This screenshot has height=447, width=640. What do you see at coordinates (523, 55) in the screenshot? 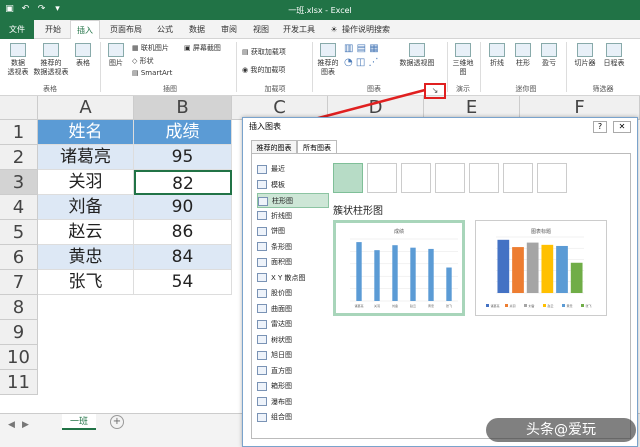
I see `sparkline-column-button: 柱形` at bounding box center [523, 55].